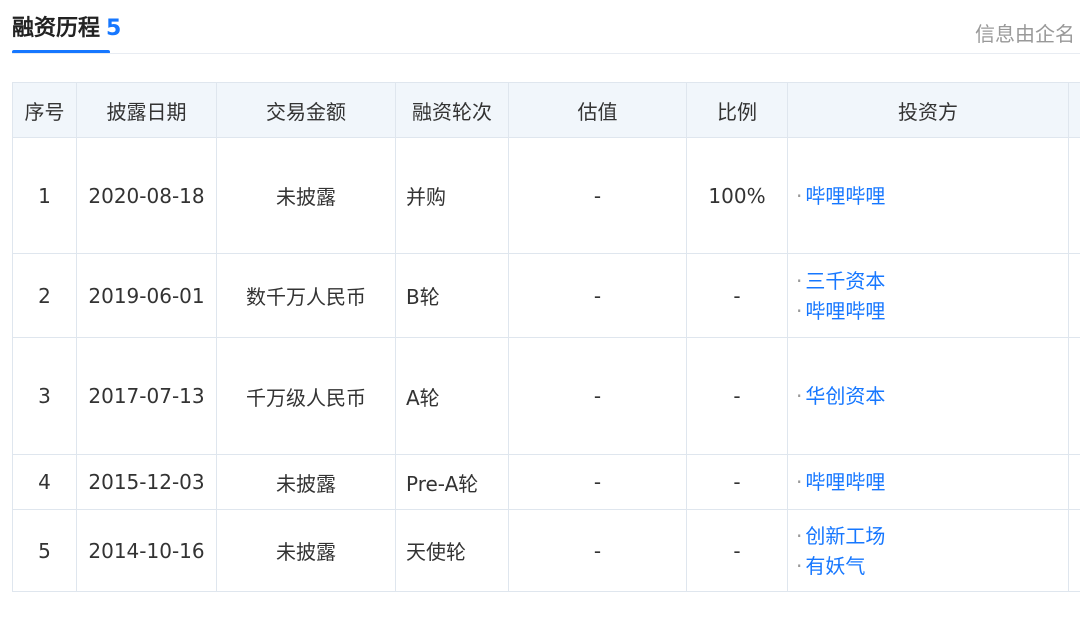 This screenshot has height=627, width=1080. What do you see at coordinates (146, 295) in the screenshot?
I see `cell-date: 2019-06-01` at bounding box center [146, 295].